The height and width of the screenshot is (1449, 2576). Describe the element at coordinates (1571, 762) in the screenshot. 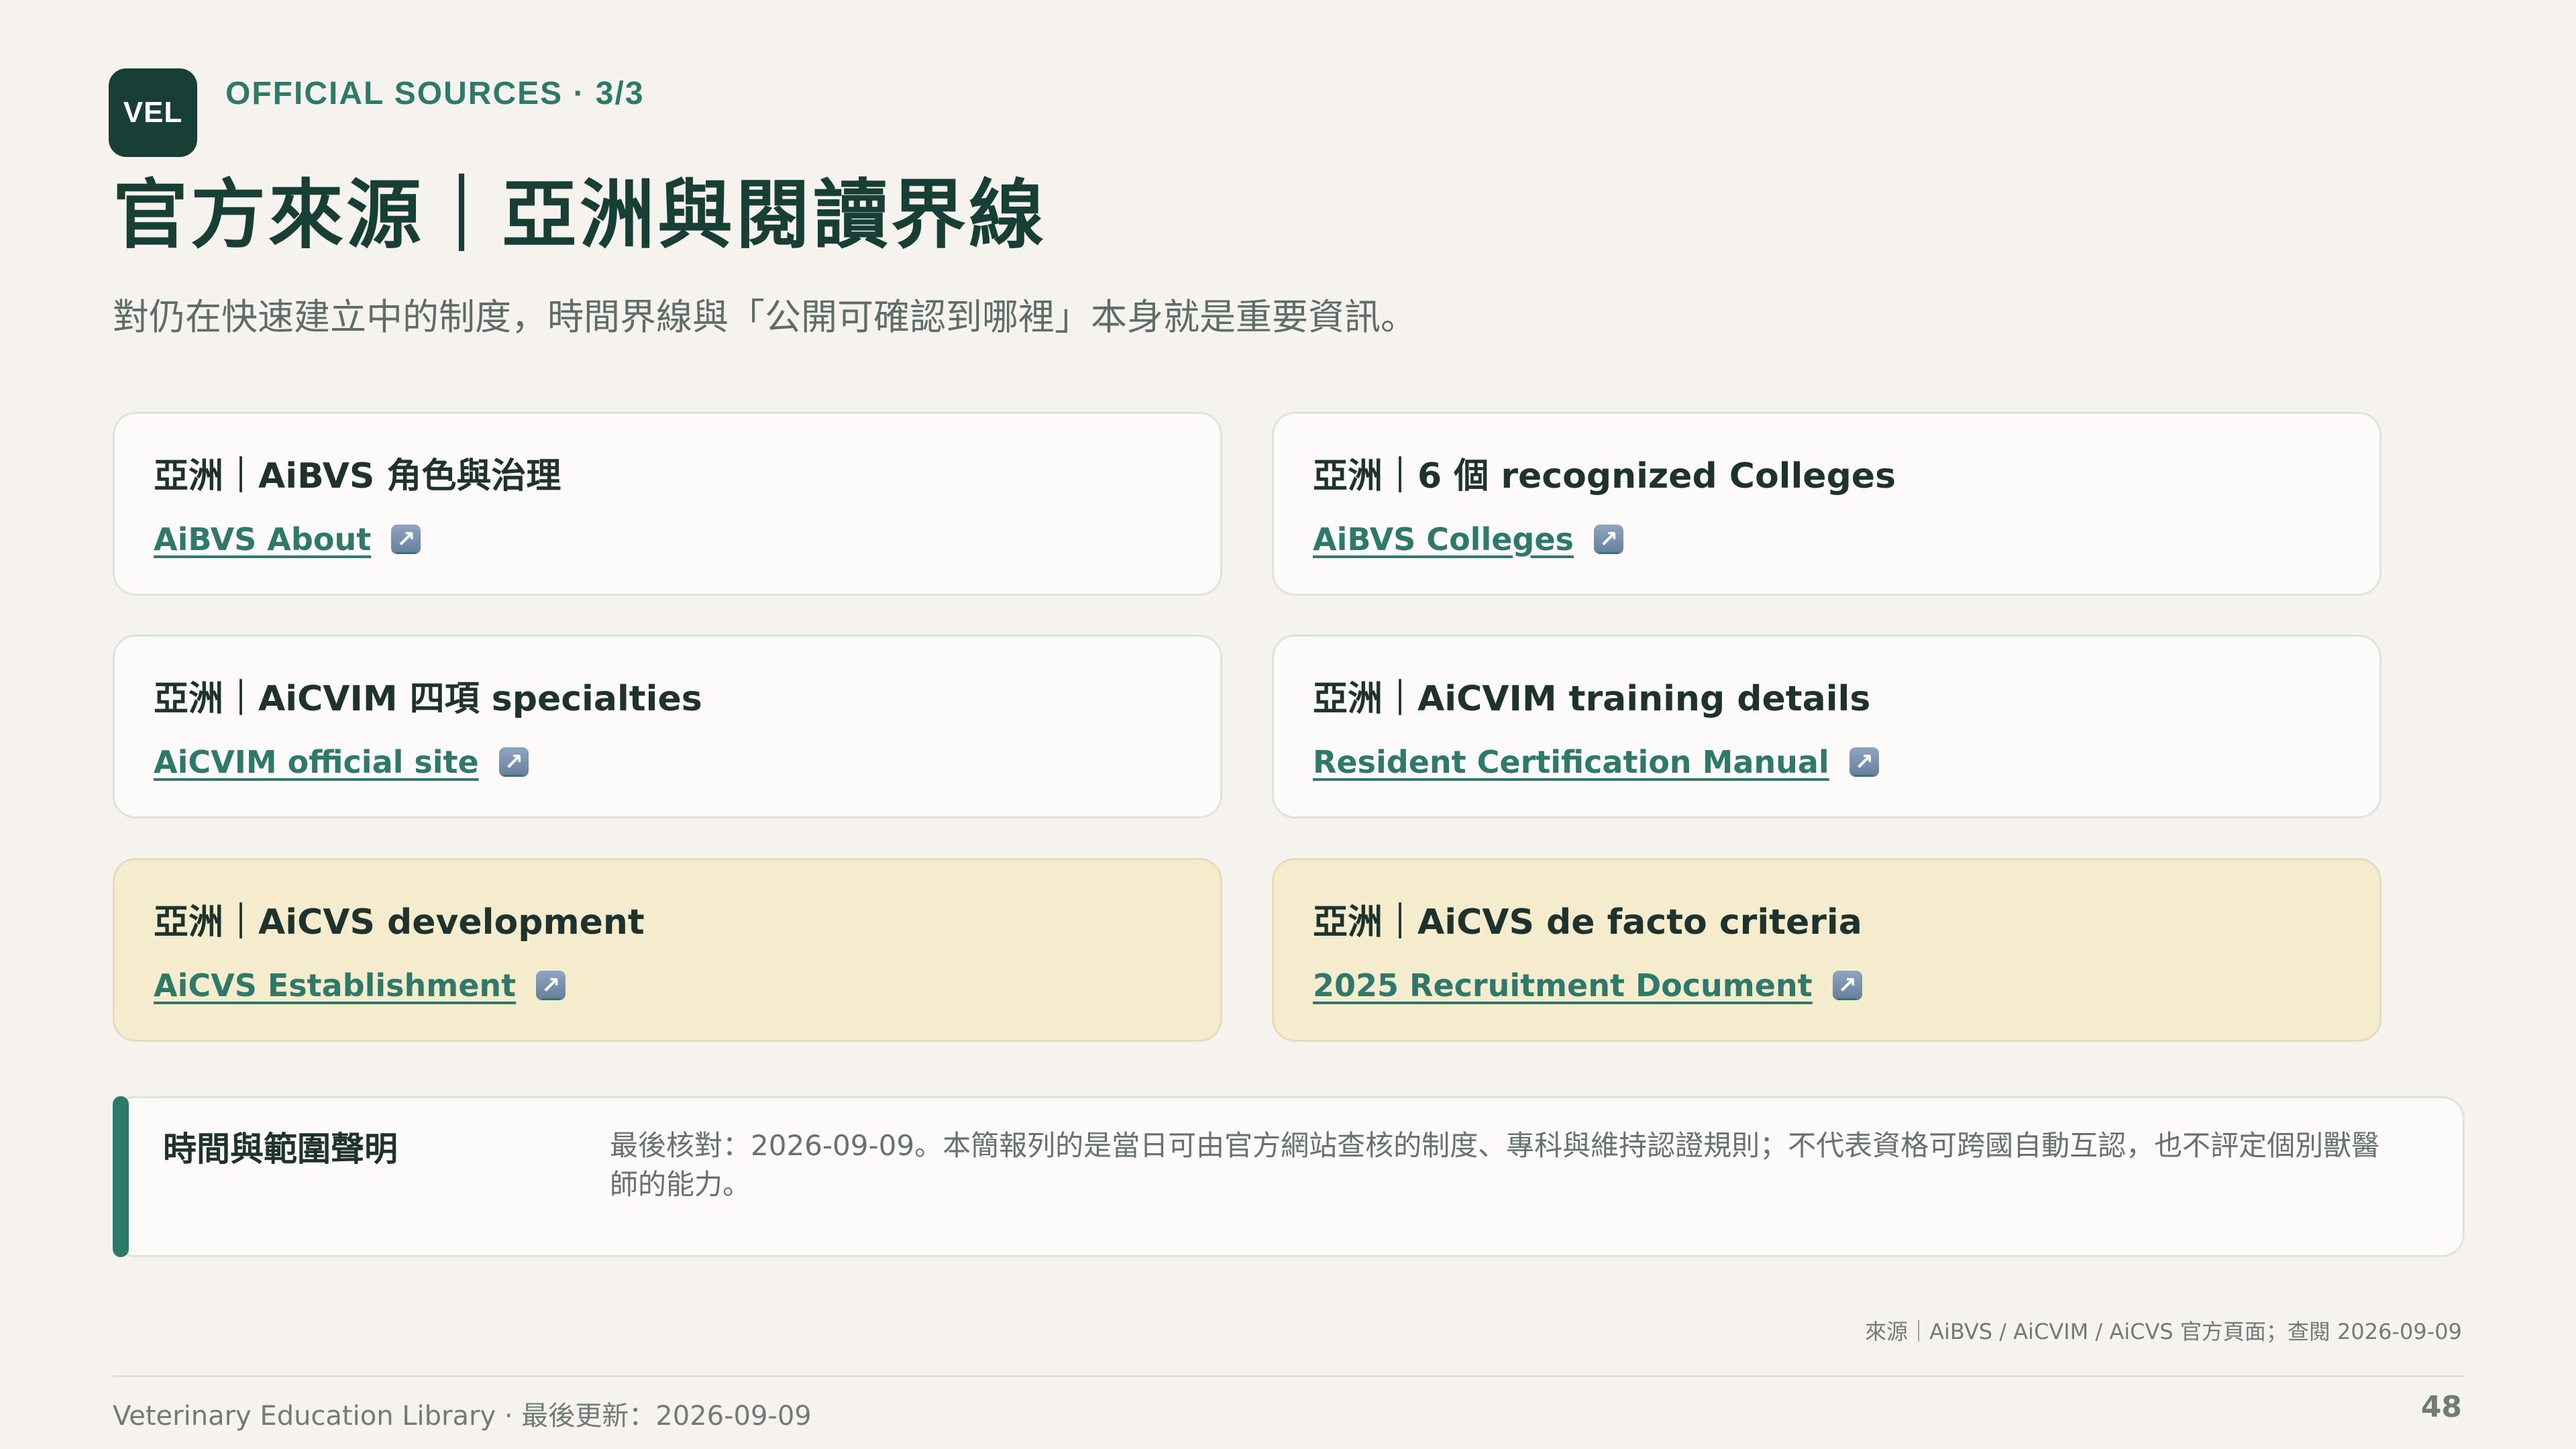

I see `link-label: Resident Certification Manual` at that location.